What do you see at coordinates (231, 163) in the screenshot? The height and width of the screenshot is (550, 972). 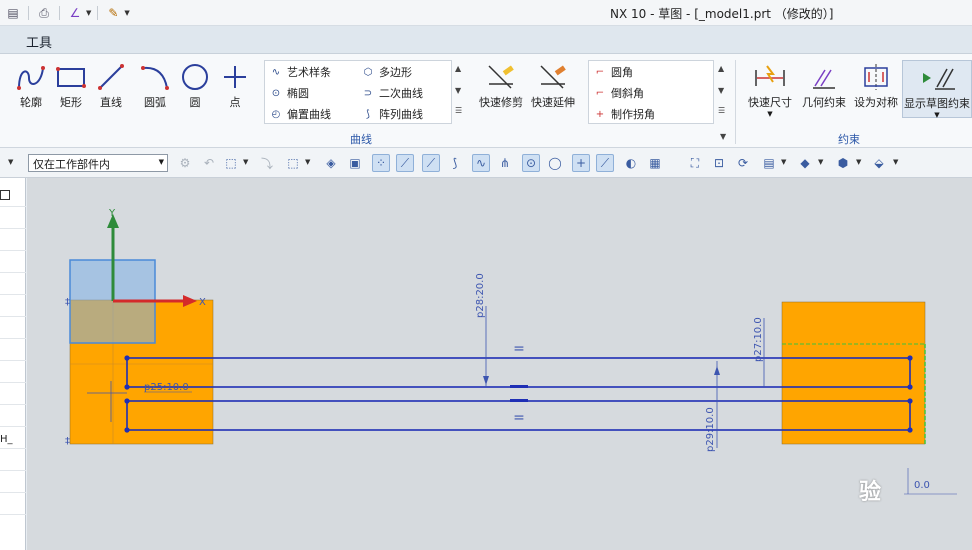 I see `select-tool-icon: ⬚` at bounding box center [231, 163].